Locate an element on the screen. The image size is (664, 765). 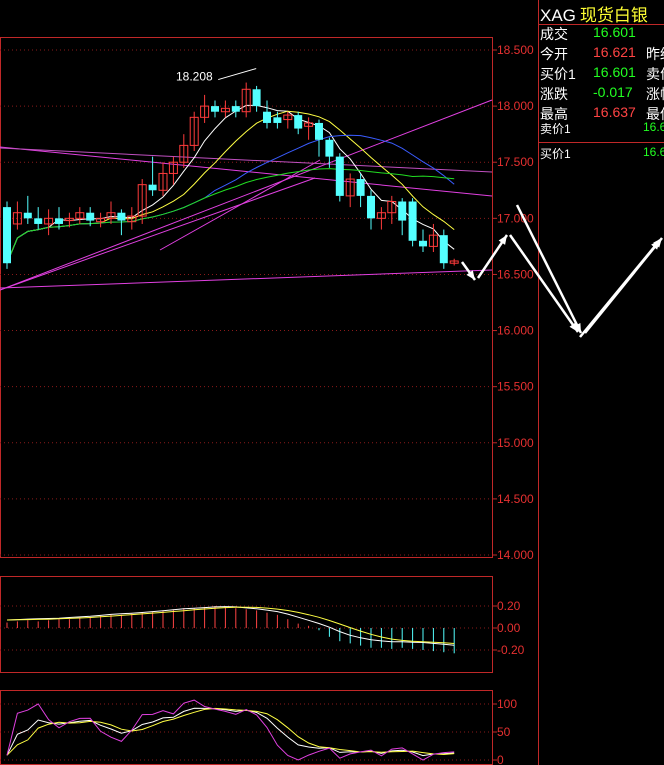
kdj-tick-label: 100 is located at coordinates (507, 704).